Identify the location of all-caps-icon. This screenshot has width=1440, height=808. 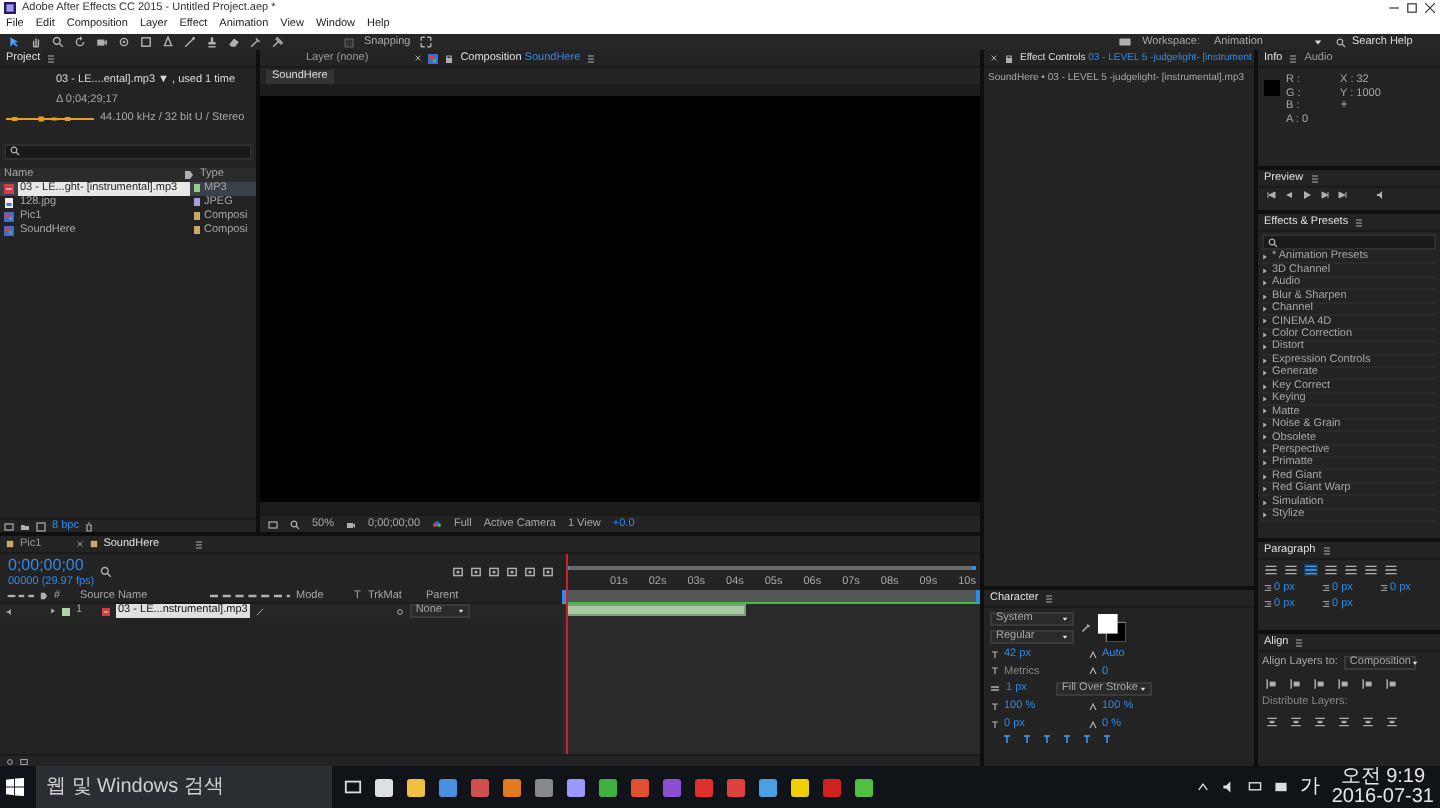
(1047, 739).